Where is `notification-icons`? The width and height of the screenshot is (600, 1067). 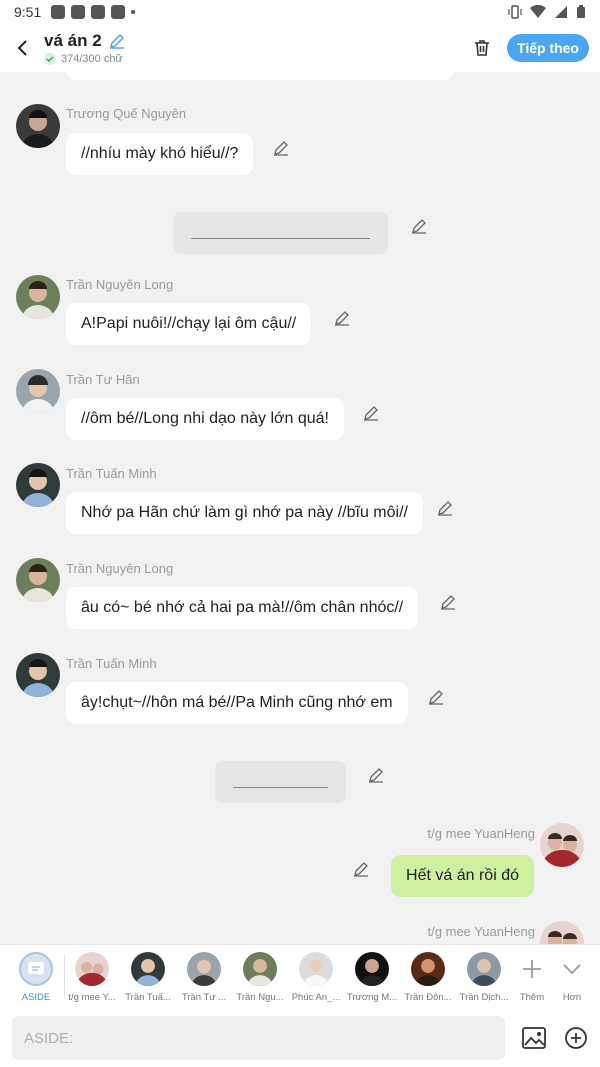
notification-icons is located at coordinates (93, 12).